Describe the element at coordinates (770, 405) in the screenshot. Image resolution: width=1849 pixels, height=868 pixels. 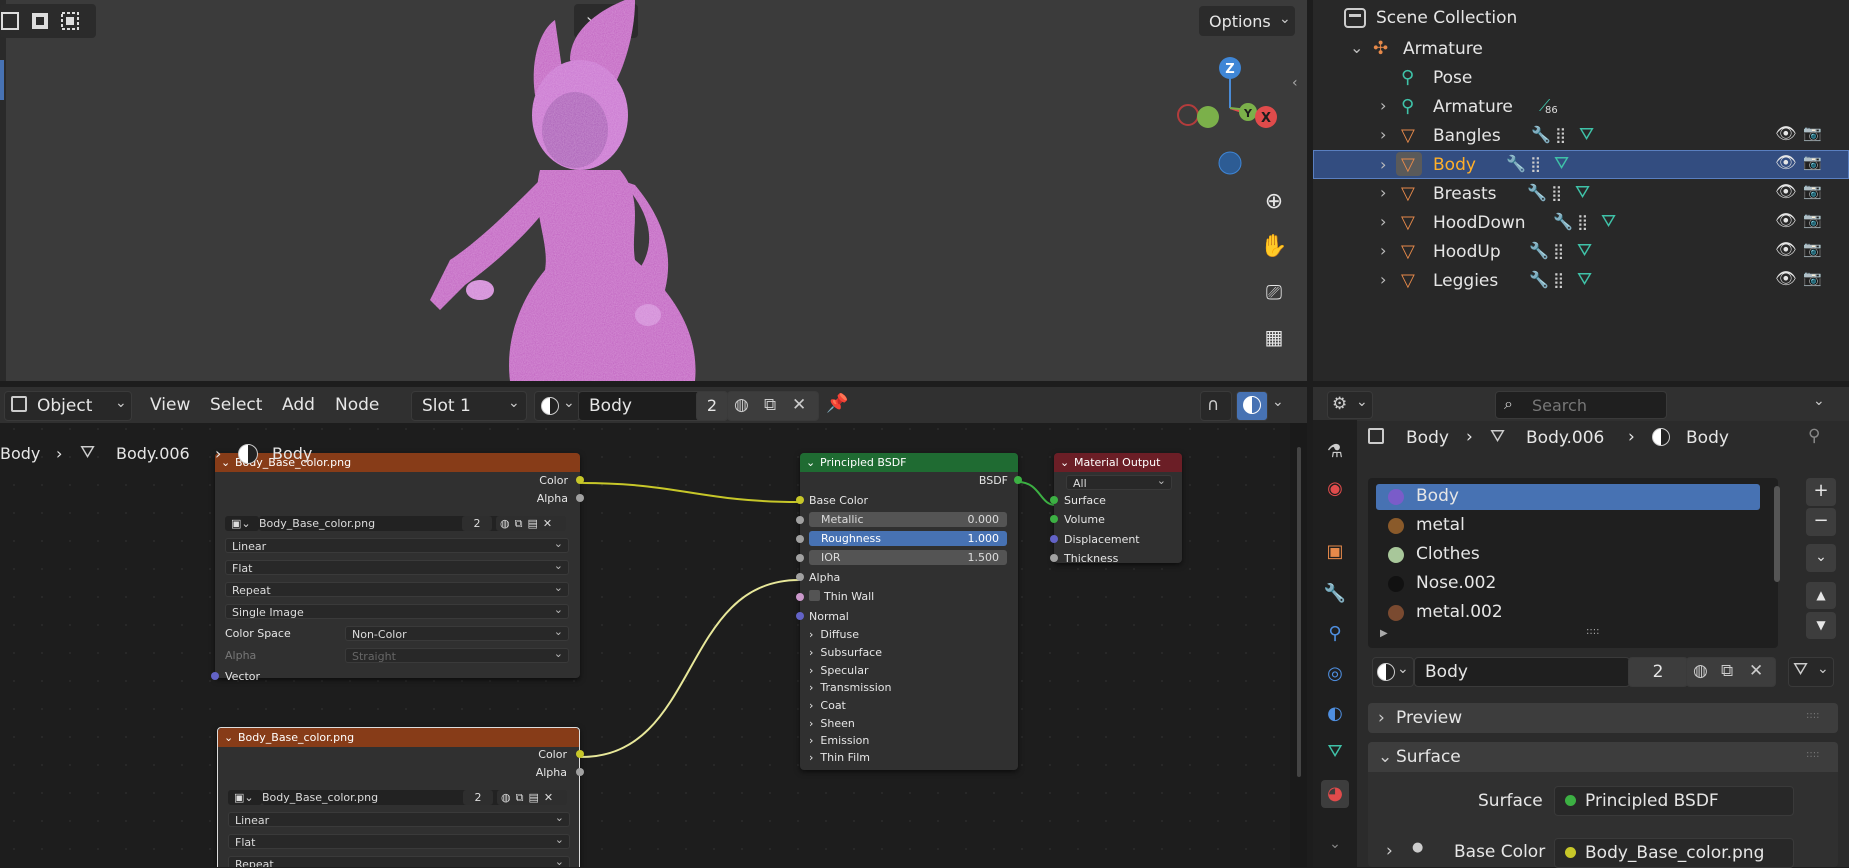
I see `duplicate-icon: ⧉` at that location.